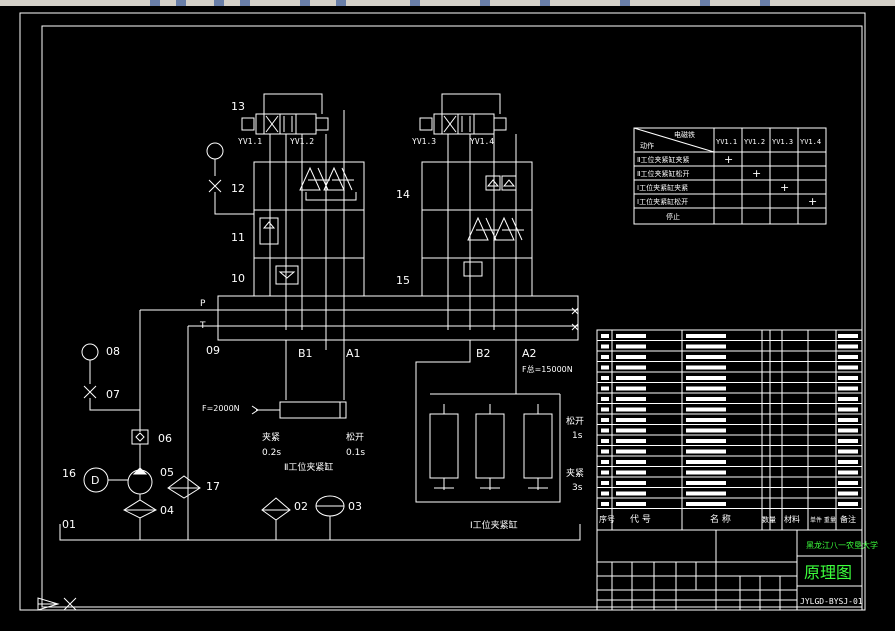  I want to click on cylinder-1-release: 松开, so click(575, 421).